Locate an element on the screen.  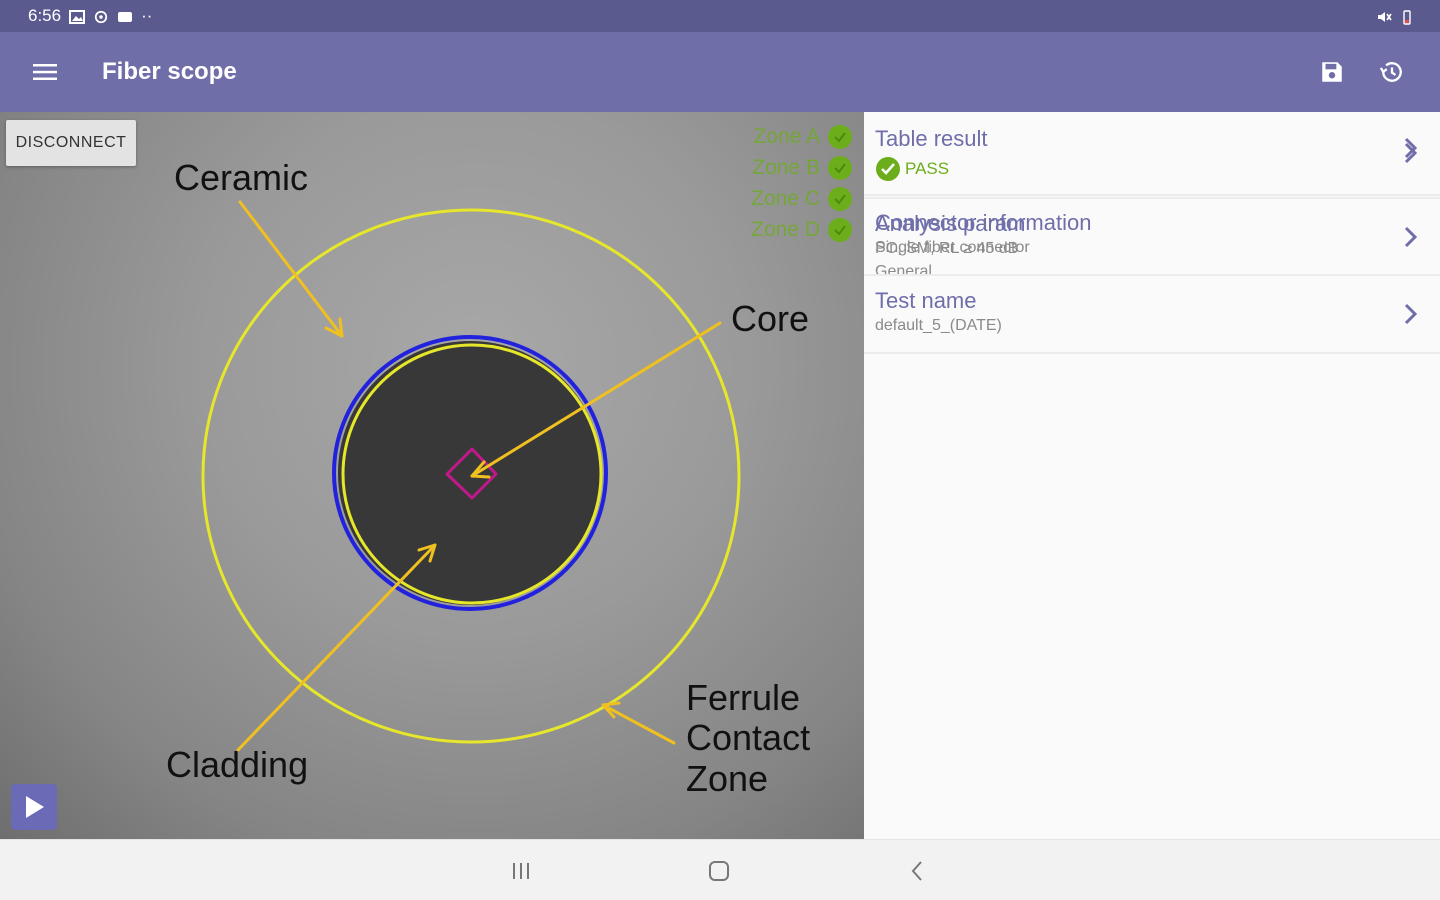
play-button is located at coordinates (34, 807).